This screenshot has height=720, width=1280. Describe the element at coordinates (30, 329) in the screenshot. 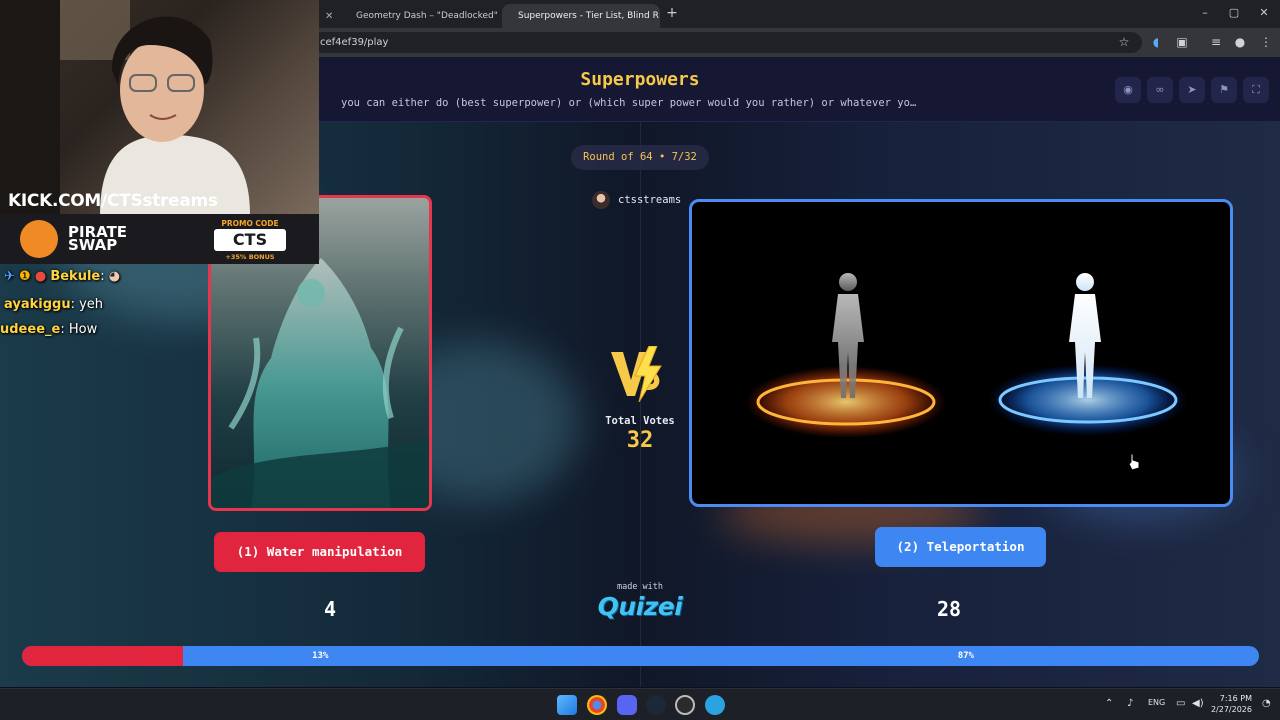

I see `chat-username: udeee_e` at that location.